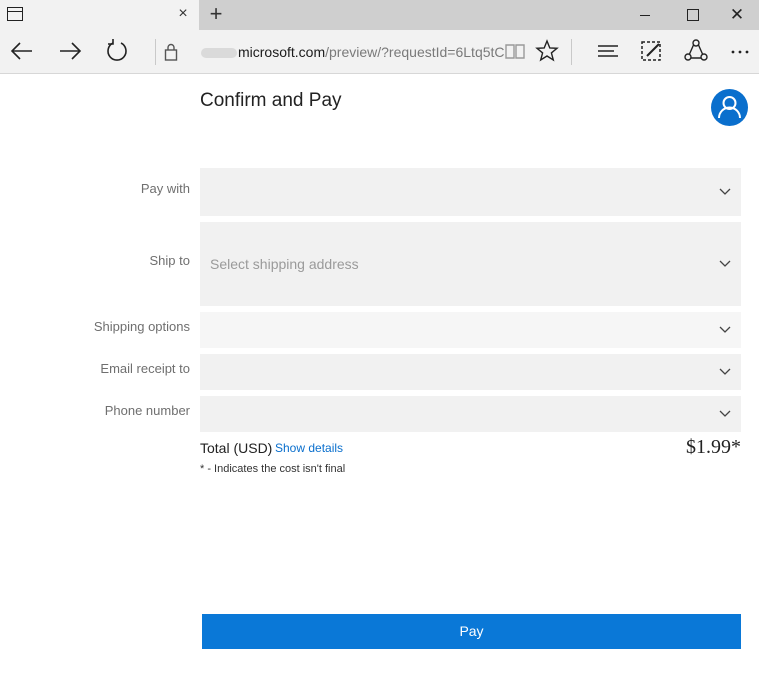  I want to click on maximize-button, so click(691, 15).